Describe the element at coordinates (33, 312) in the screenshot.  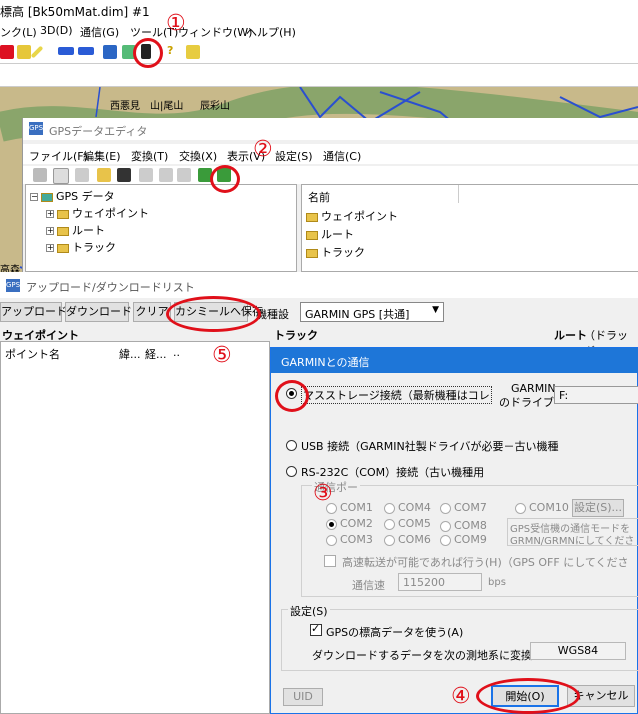
I see `upload-button: アップロード` at that location.